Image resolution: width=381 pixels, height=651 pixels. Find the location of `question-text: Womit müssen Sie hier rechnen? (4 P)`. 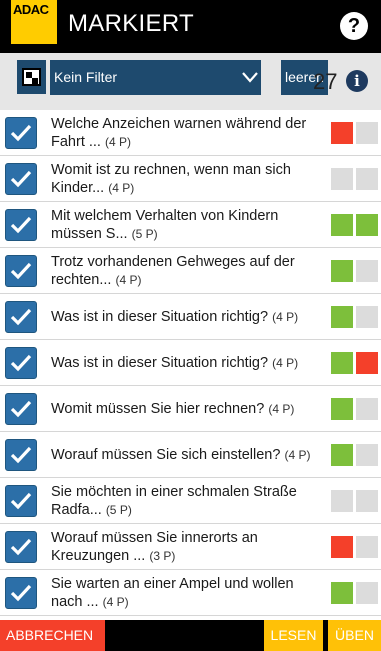

question-text: Womit müssen Sie hier rechnen? (4 P) is located at coordinates (173, 409).